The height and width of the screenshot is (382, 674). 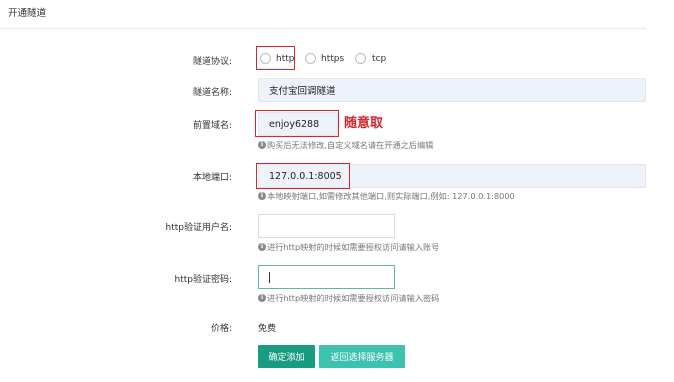 What do you see at coordinates (285, 59) in the screenshot?
I see `radio-http-label: http` at bounding box center [285, 59].